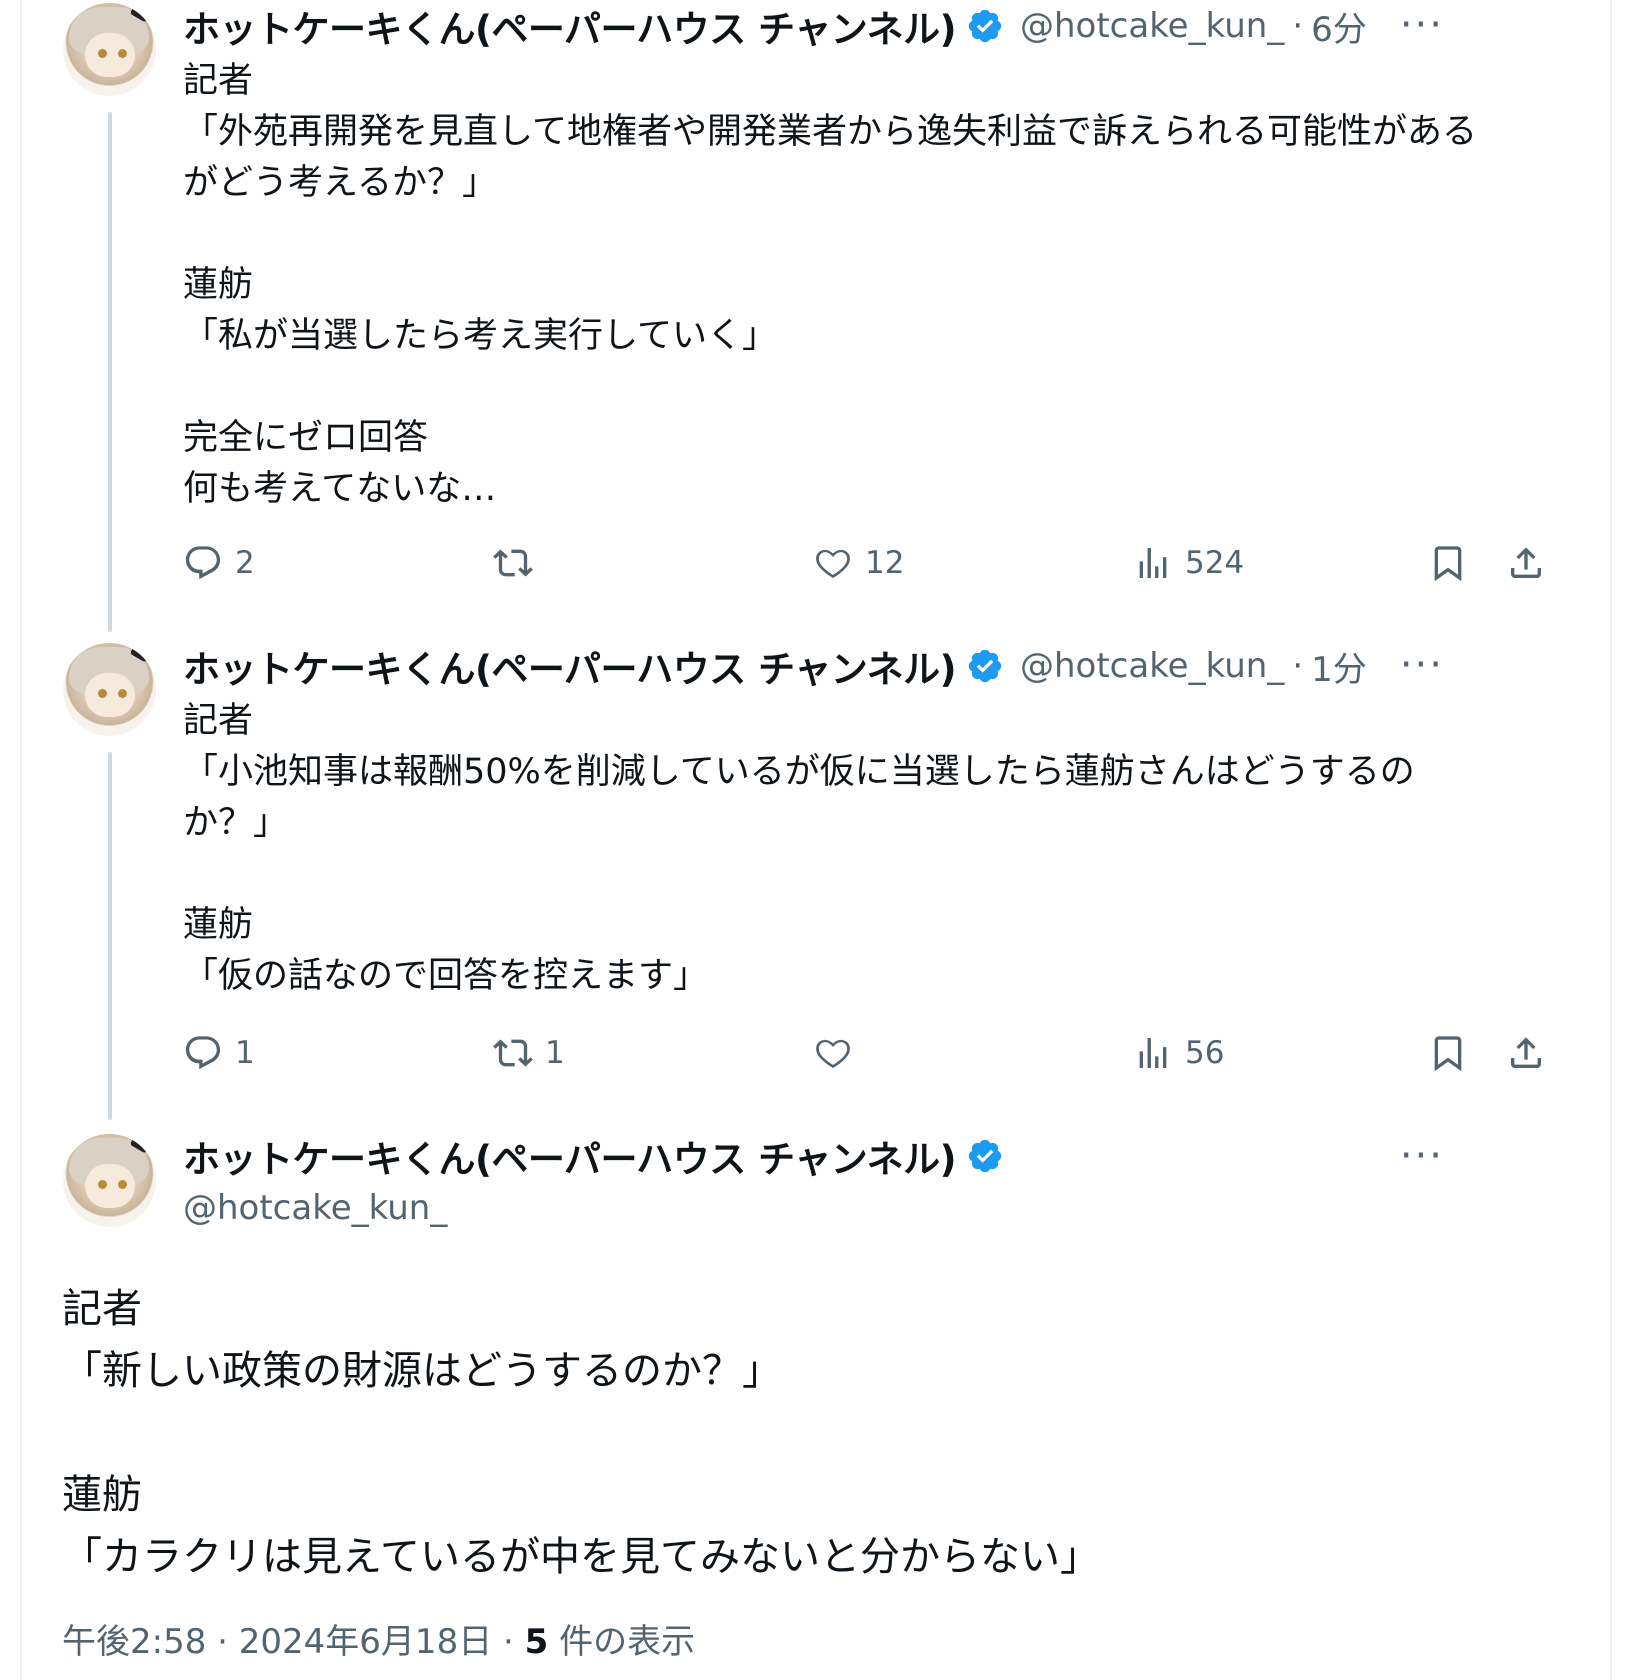 The image size is (1644, 1680). I want to click on view-count: 524, so click(1215, 563).